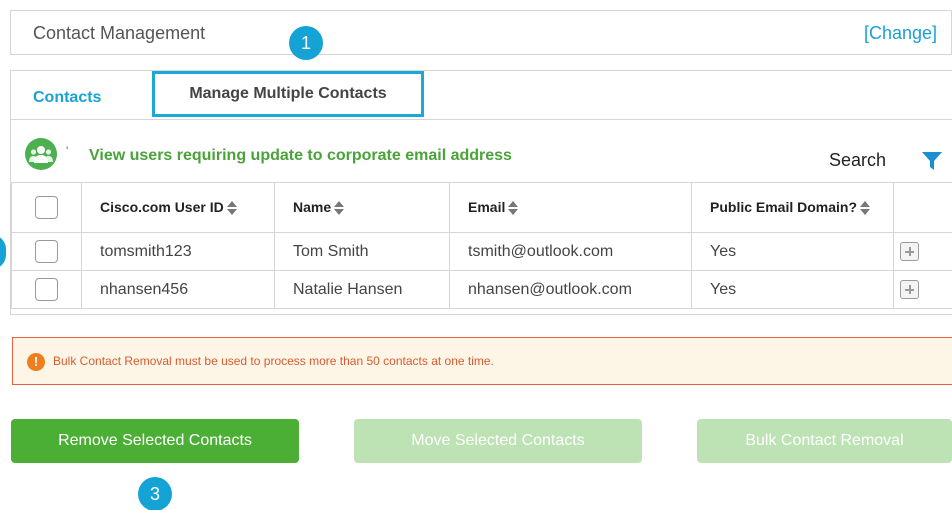 The height and width of the screenshot is (510, 952). Describe the element at coordinates (36, 362) in the screenshot. I see `warning-icon: !` at that location.